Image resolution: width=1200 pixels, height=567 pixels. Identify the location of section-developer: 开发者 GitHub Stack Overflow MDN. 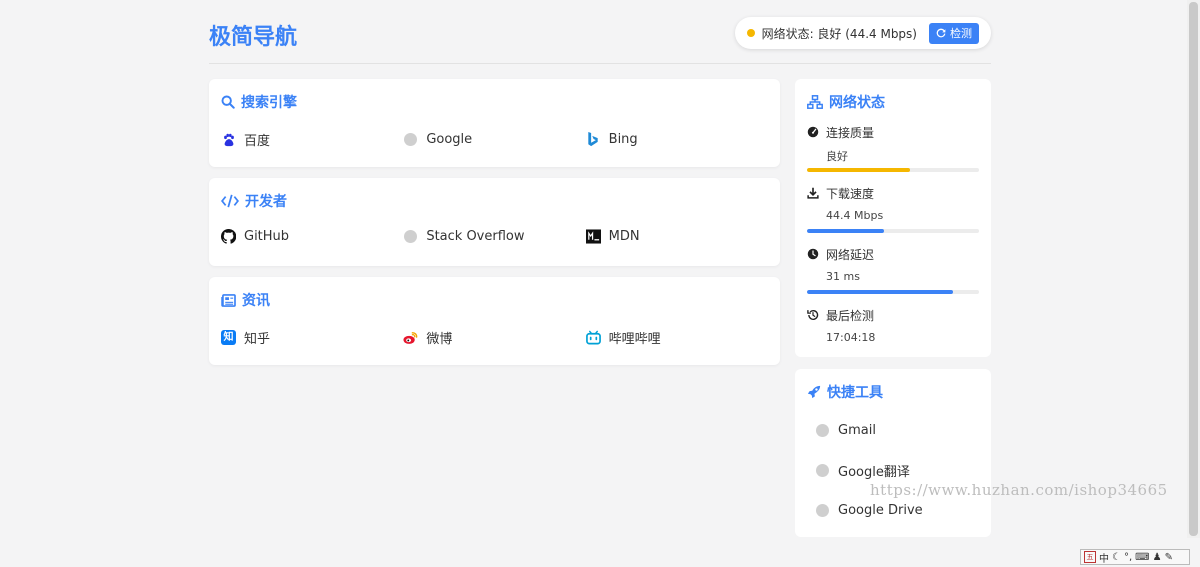
(494, 222).